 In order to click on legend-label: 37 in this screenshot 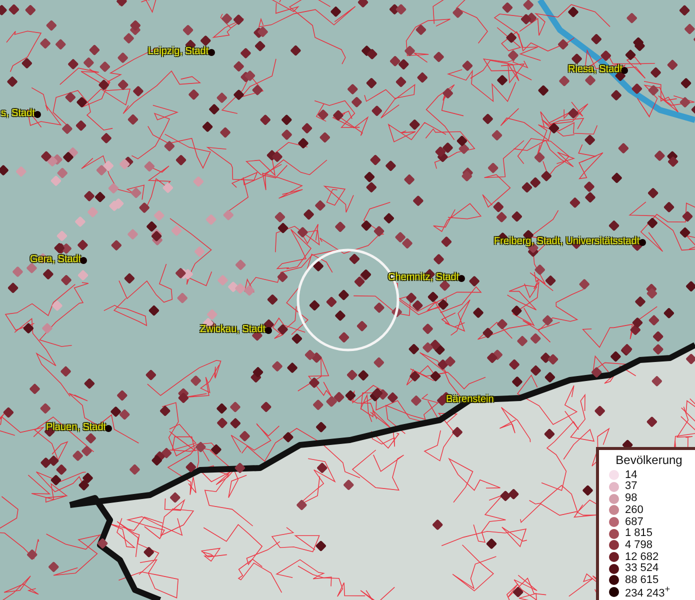, I will do `click(631, 486)`.